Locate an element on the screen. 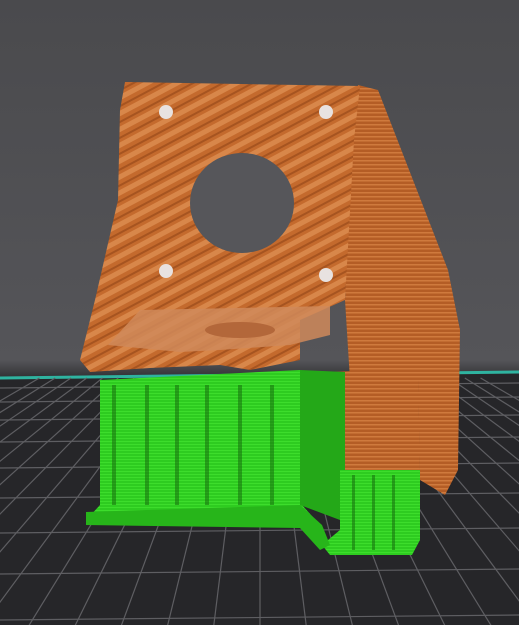 The width and height of the screenshot is (519, 625). motor-hole is located at coordinates (242, 203).